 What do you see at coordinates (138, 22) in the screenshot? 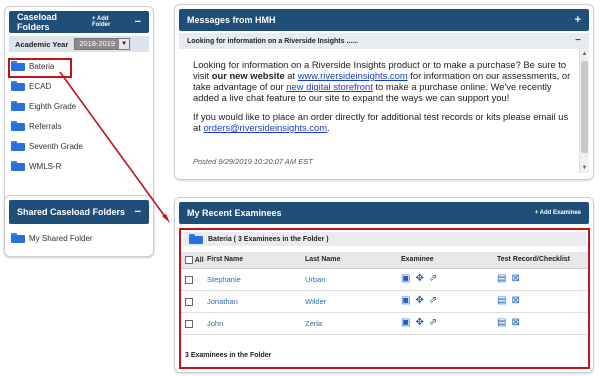
I see `collapse-caseload-button: −` at bounding box center [138, 22].